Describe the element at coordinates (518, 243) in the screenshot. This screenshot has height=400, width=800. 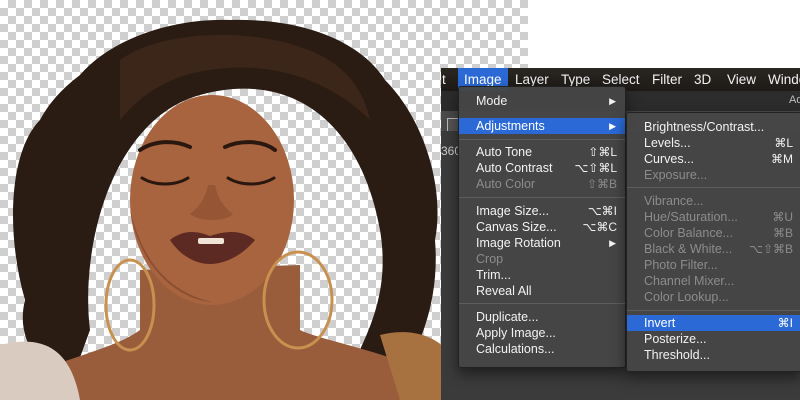
I see `menu-item-label: Image Rotation` at that location.